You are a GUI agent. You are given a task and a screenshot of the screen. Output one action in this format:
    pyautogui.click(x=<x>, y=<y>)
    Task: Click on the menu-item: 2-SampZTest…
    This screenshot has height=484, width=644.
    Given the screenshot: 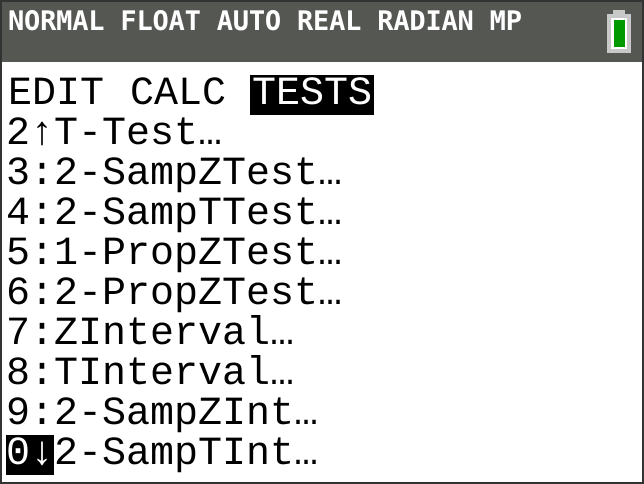 What is the action you would take?
    pyautogui.click(x=198, y=175)
    